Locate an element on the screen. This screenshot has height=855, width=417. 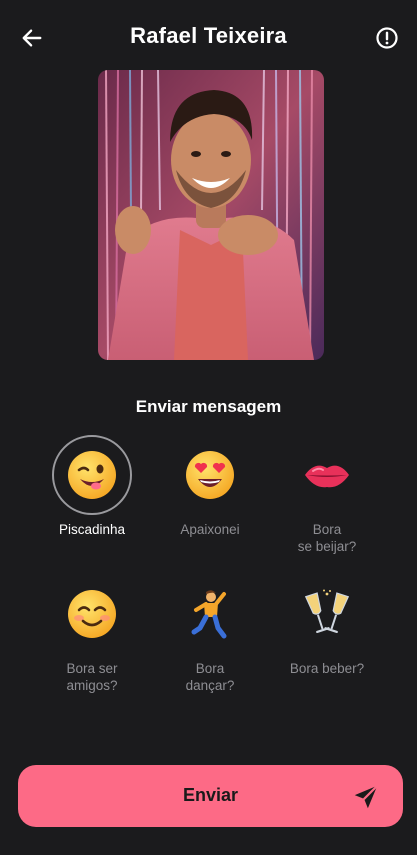
reaction-label: Bora ser amigos? is located at coordinates (92, 677).